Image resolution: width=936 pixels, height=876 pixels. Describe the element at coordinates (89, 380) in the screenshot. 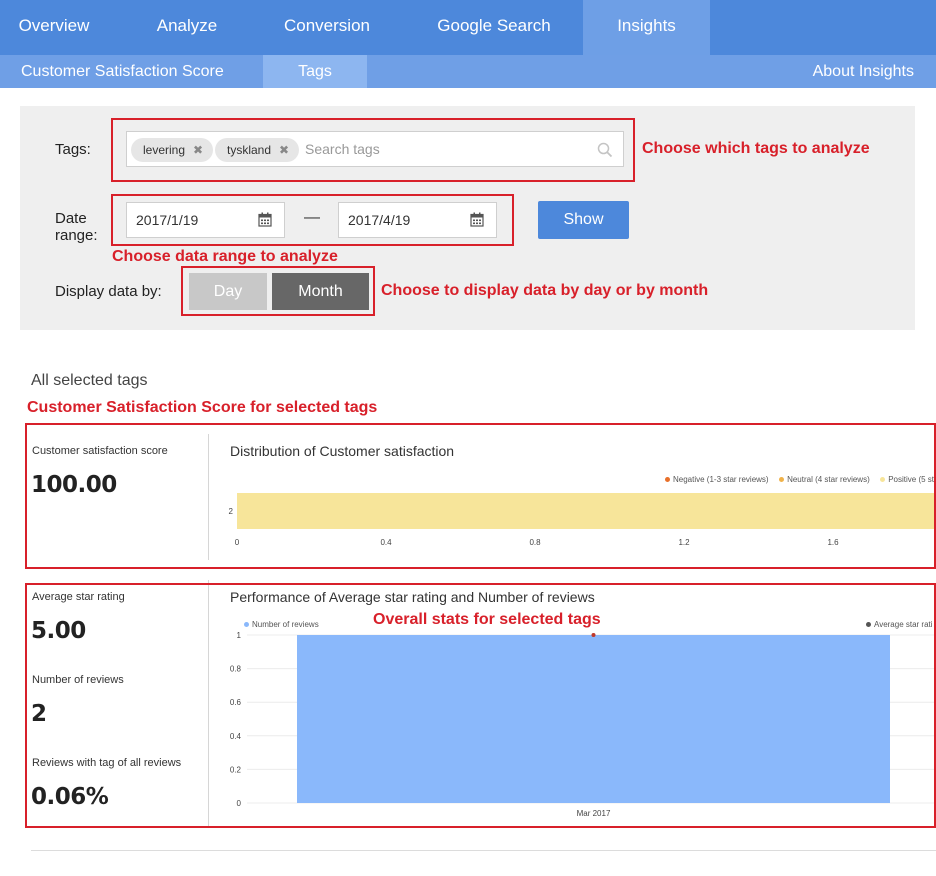

I see `section-title: All selected tags` at that location.